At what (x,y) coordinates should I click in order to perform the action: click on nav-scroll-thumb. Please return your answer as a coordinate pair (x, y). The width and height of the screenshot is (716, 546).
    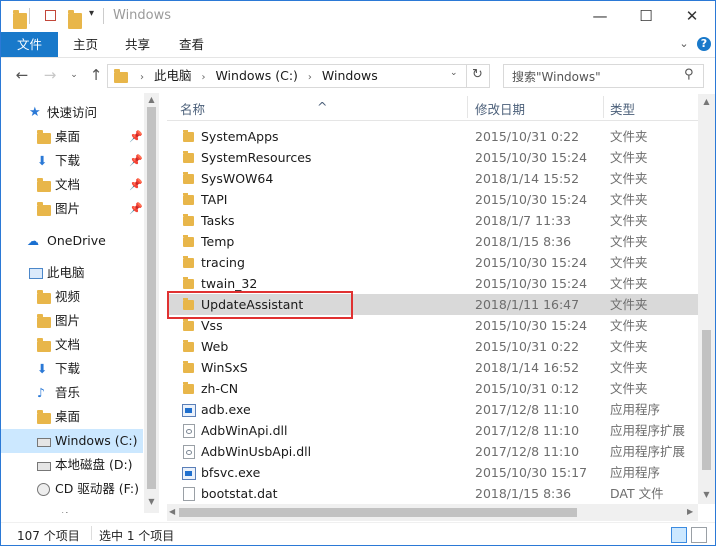
    Looking at the image, I should click on (151, 298).